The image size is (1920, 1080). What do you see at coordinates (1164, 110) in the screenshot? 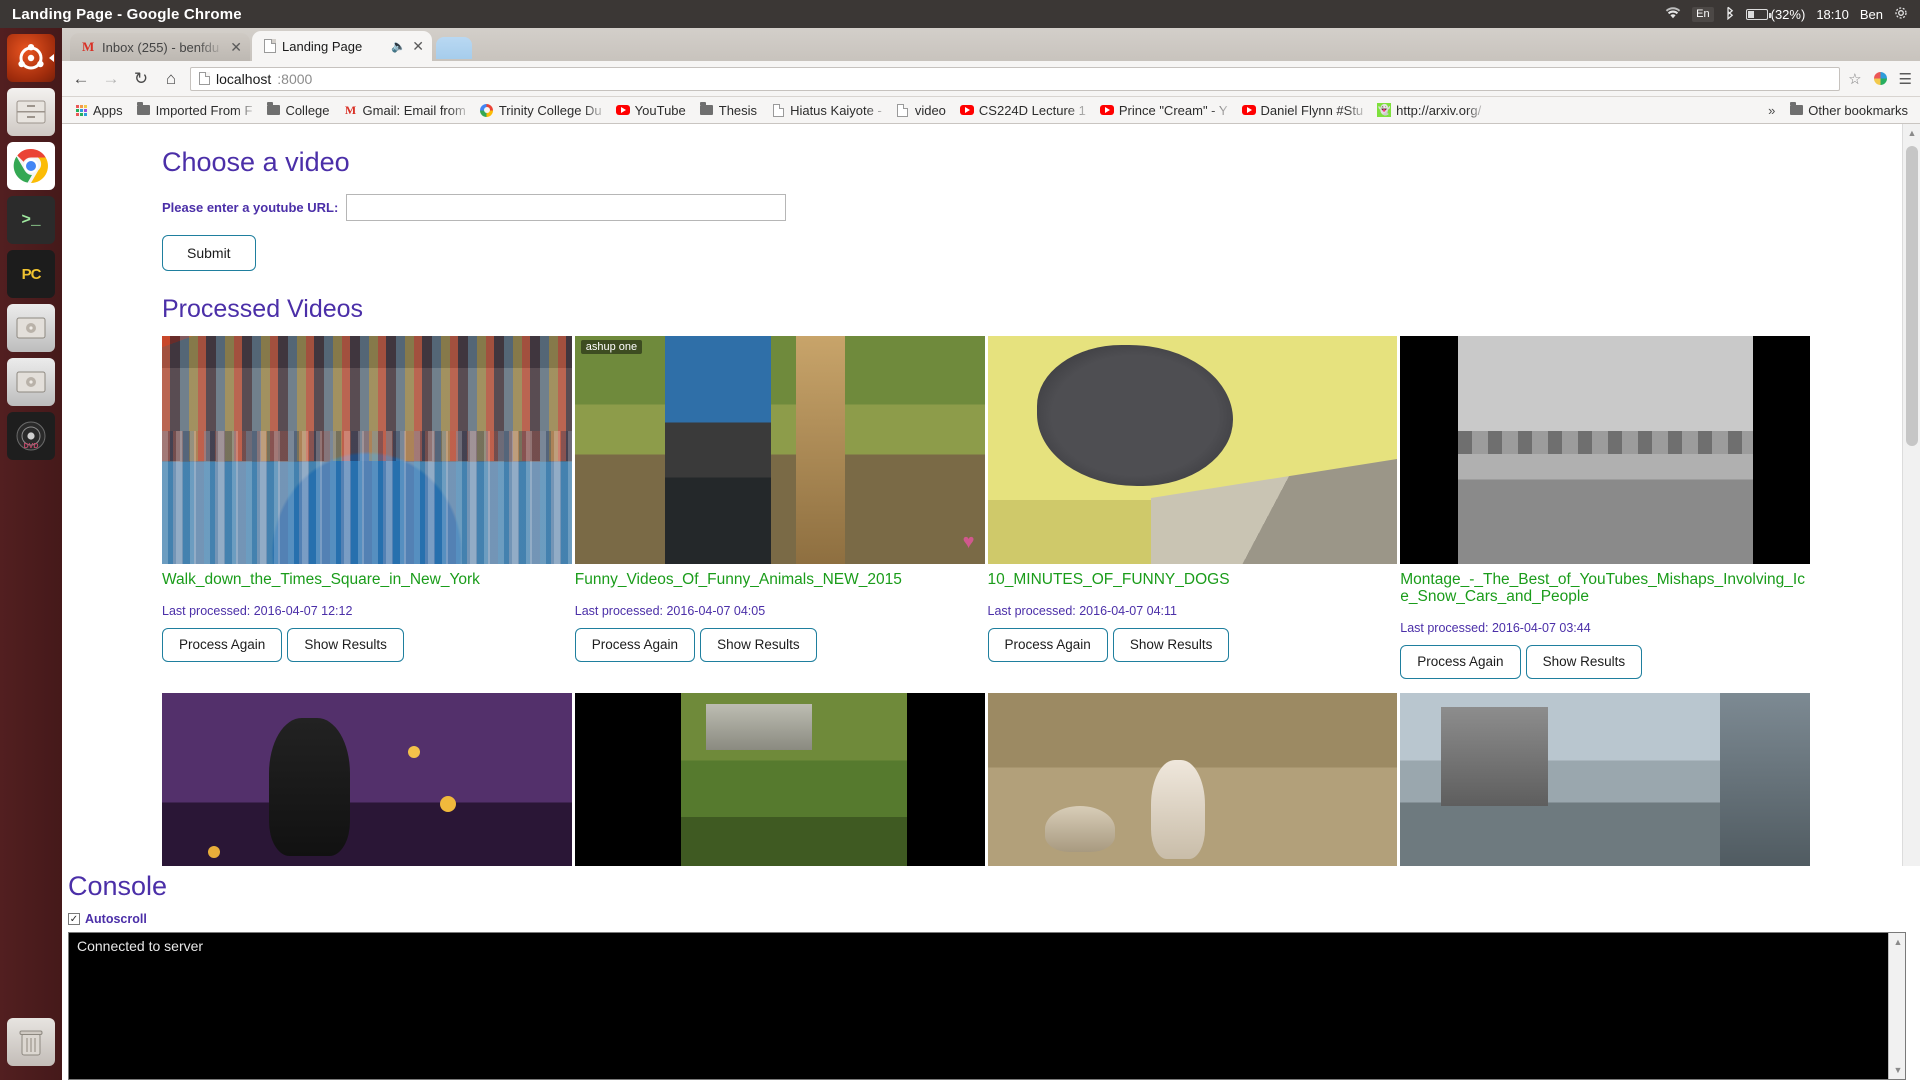
I see `bookmark-prince-cream: Prince "Cream" - Y` at bounding box center [1164, 110].